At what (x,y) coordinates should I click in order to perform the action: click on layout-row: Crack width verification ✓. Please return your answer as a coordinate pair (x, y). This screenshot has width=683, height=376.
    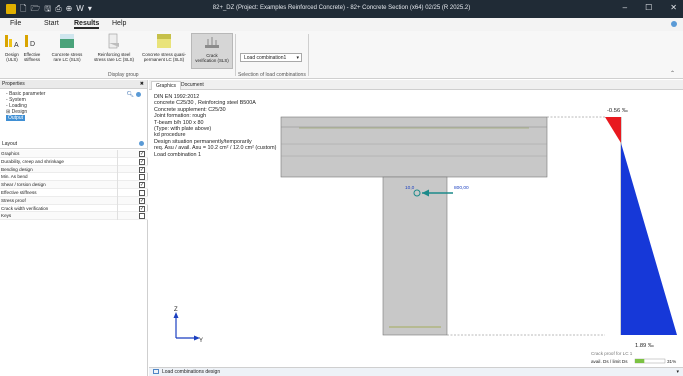
    Looking at the image, I should click on (74, 208).